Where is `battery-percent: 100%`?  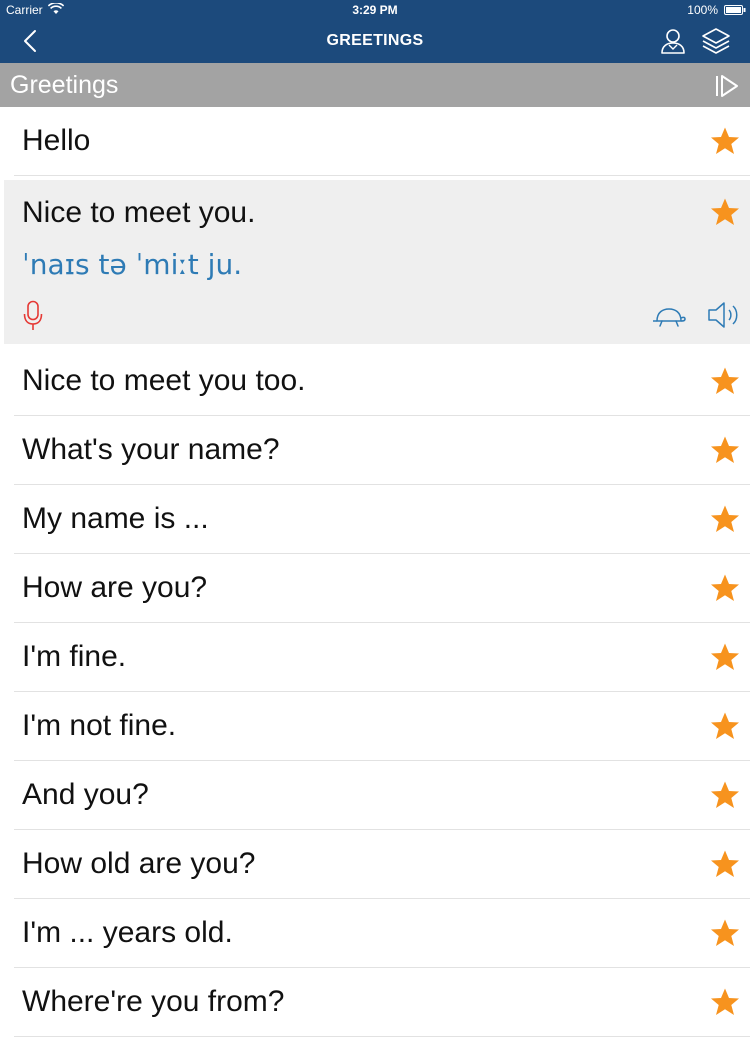 battery-percent: 100% is located at coordinates (702, 10).